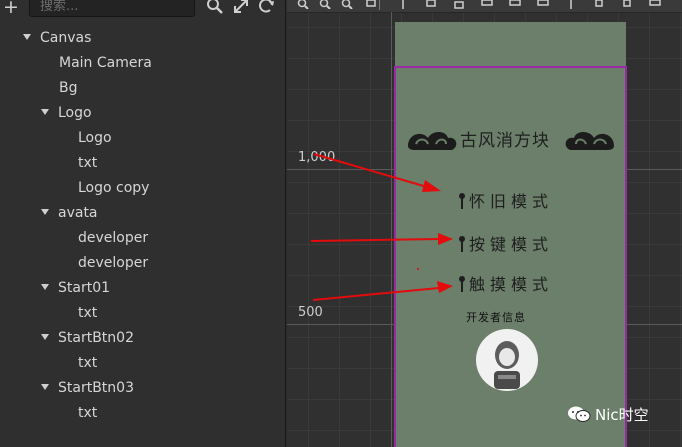 The image size is (682, 447). What do you see at coordinates (84, 288) in the screenshot?
I see `tree-node-label: Start01` at bounding box center [84, 288].